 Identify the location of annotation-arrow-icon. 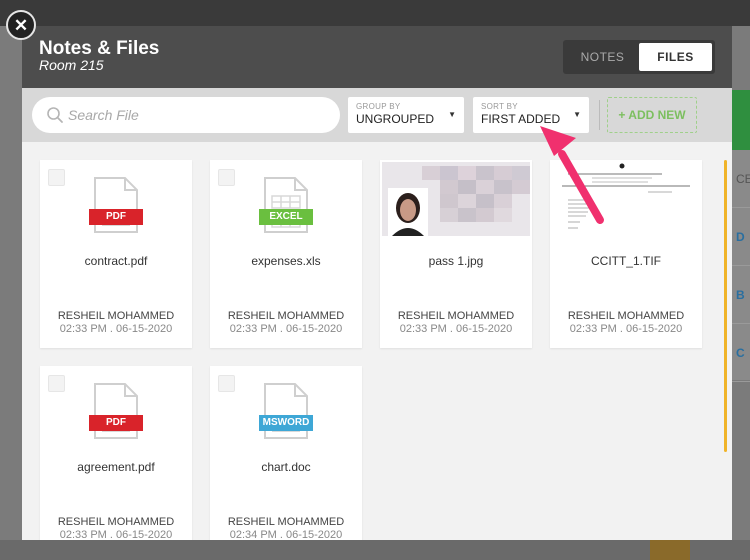
(572, 175).